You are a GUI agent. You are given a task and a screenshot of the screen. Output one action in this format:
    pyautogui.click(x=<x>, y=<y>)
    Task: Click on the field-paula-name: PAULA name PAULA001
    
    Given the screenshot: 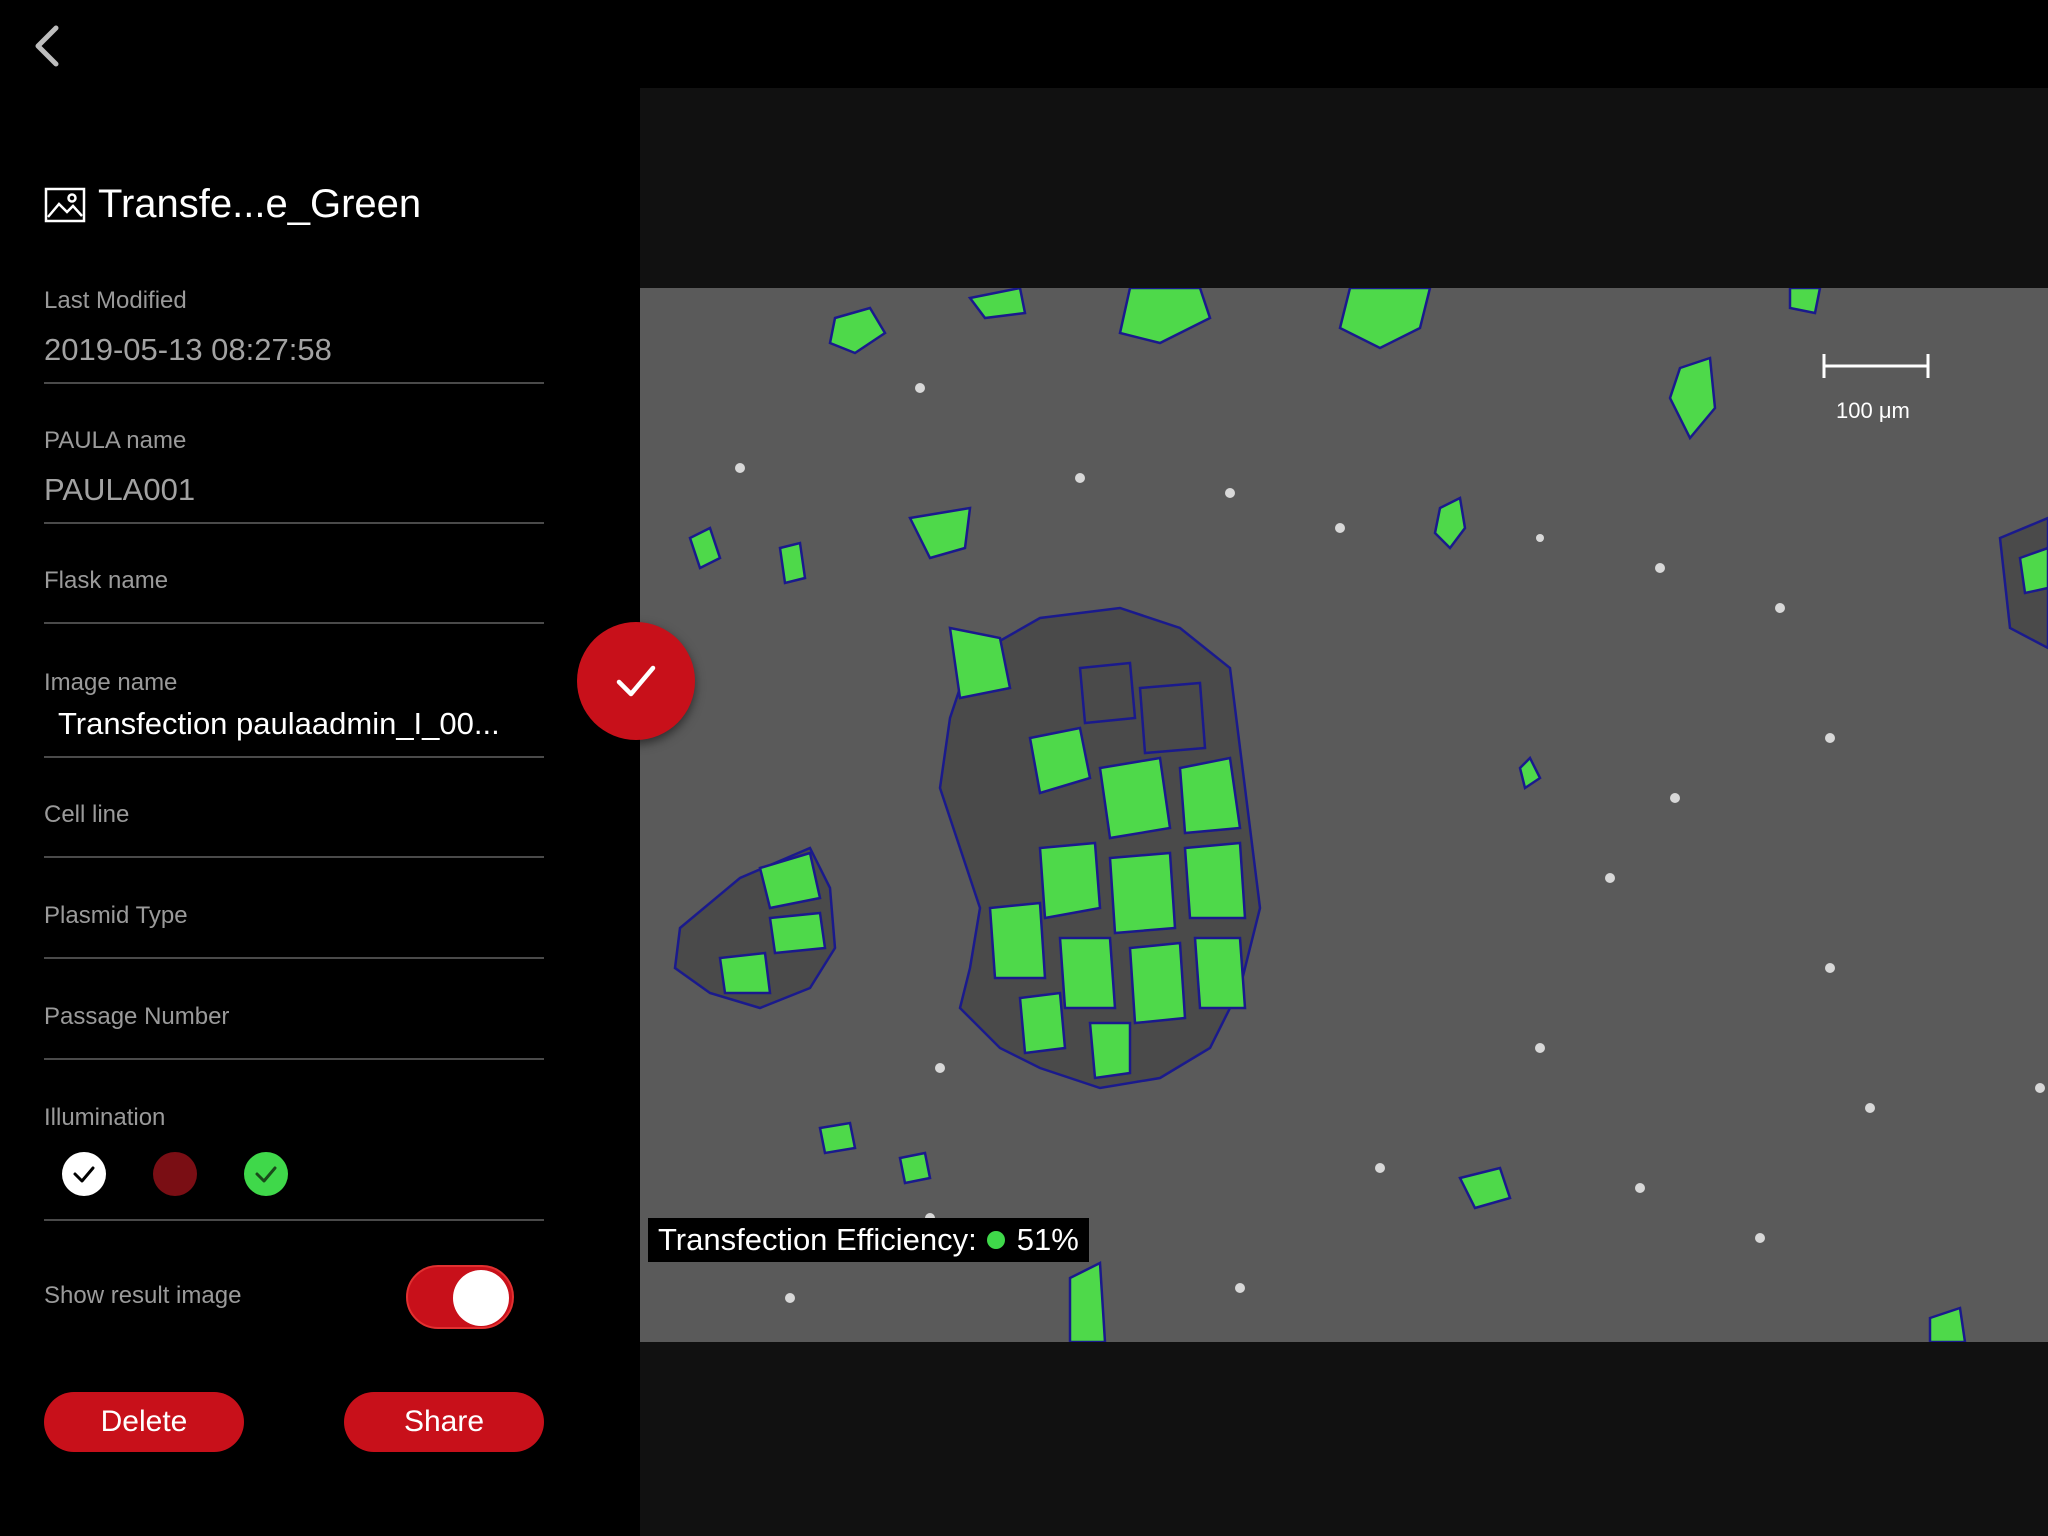 What is the action you would take?
    pyautogui.click(x=294, y=473)
    